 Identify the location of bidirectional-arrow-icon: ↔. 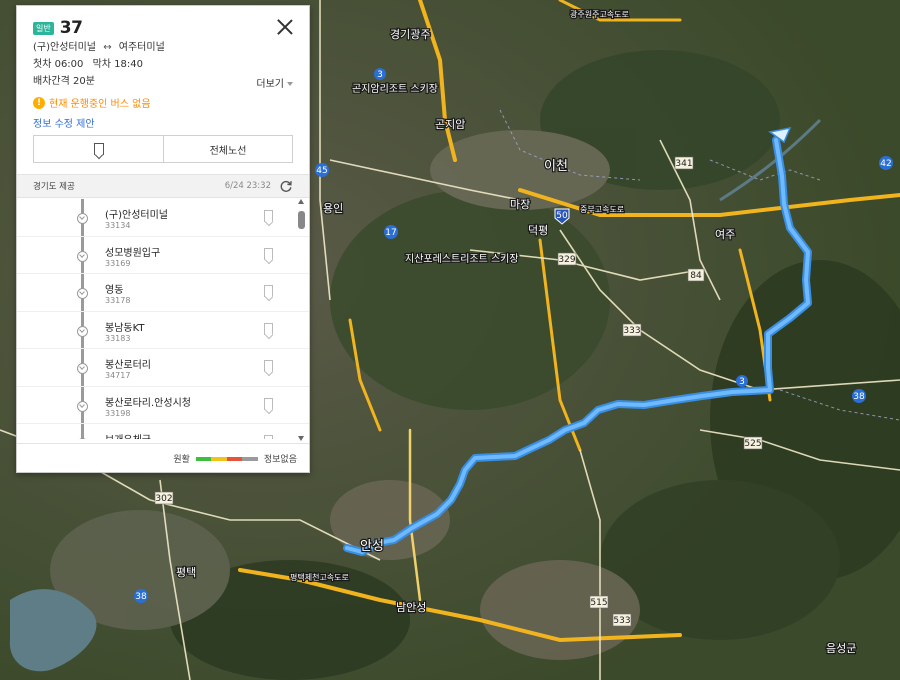
(107, 47).